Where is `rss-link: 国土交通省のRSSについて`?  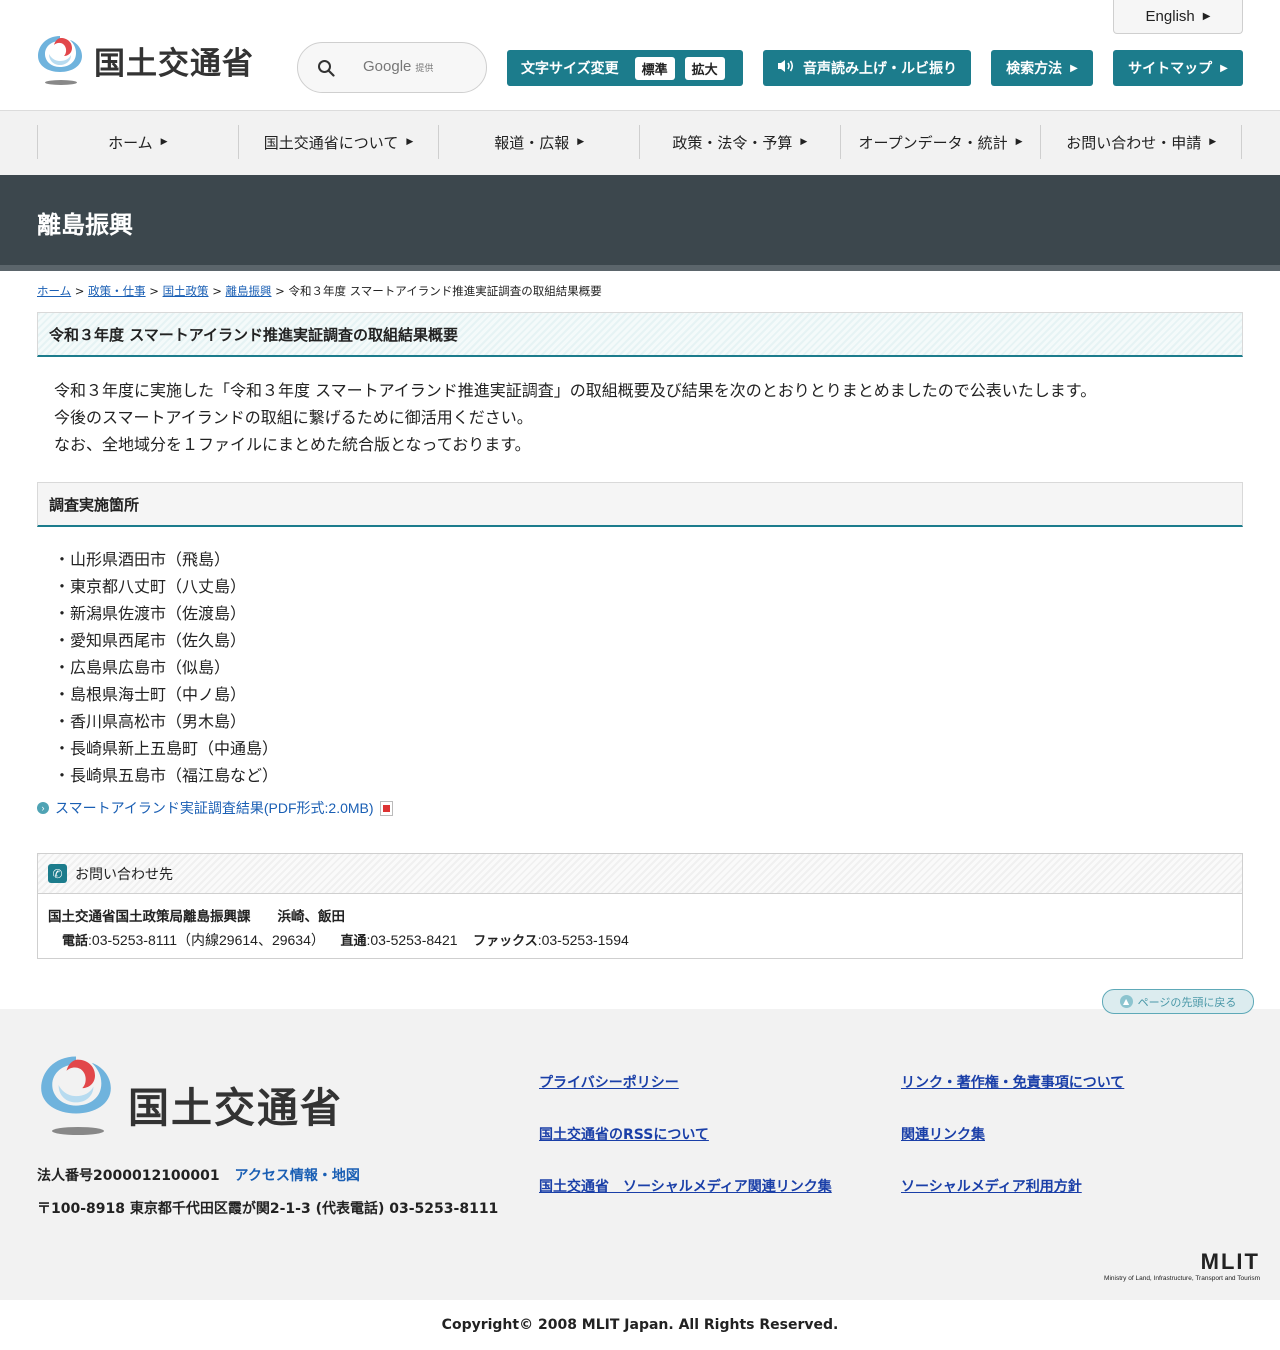
rss-link: 国土交通省のRSSについて is located at coordinates (624, 1134).